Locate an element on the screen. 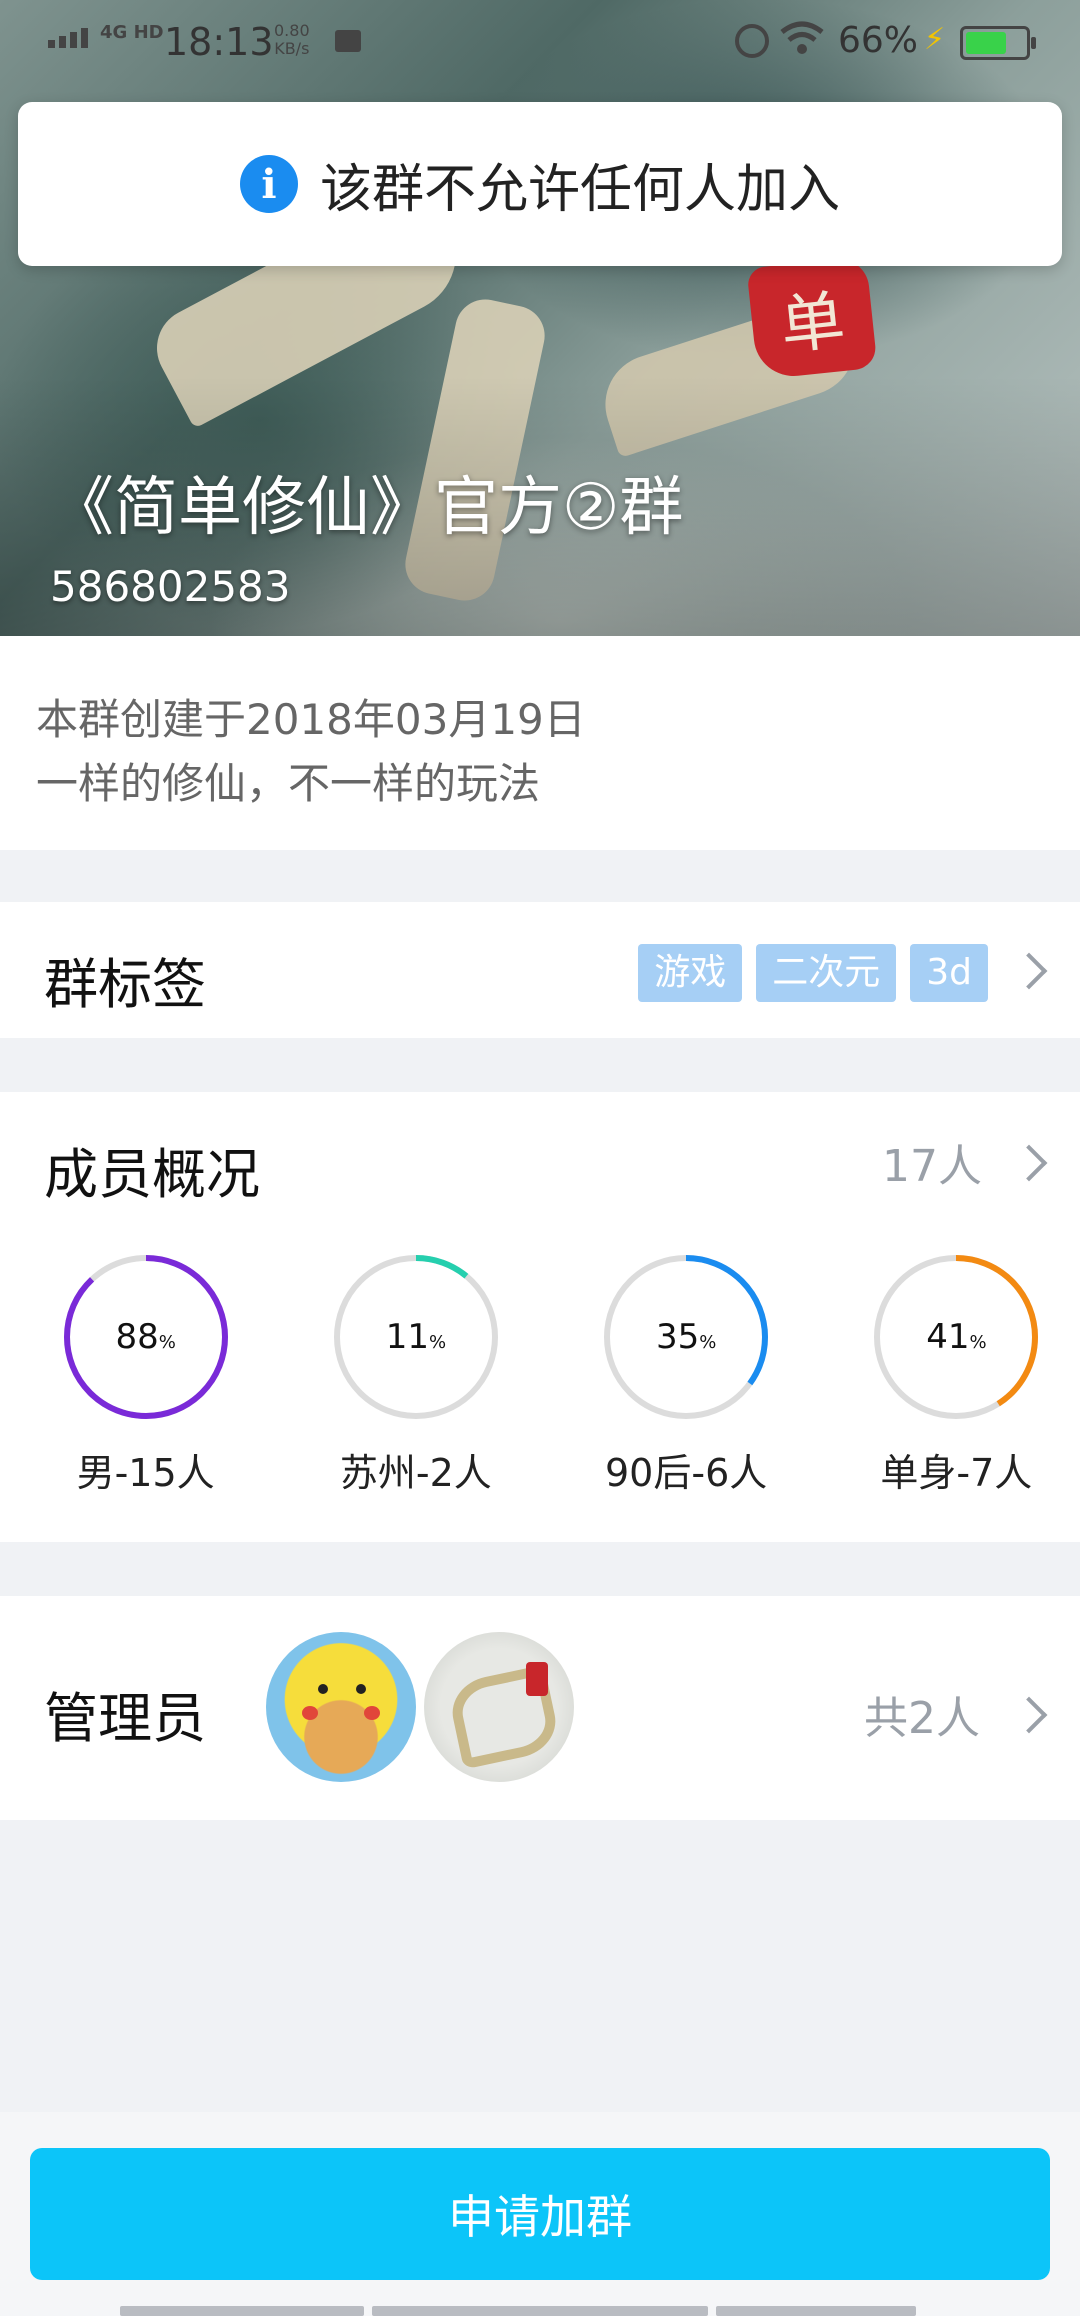 This screenshot has height=2316, width=1080. group-name: 《简单修仙》官方②群 is located at coordinates (367, 508).